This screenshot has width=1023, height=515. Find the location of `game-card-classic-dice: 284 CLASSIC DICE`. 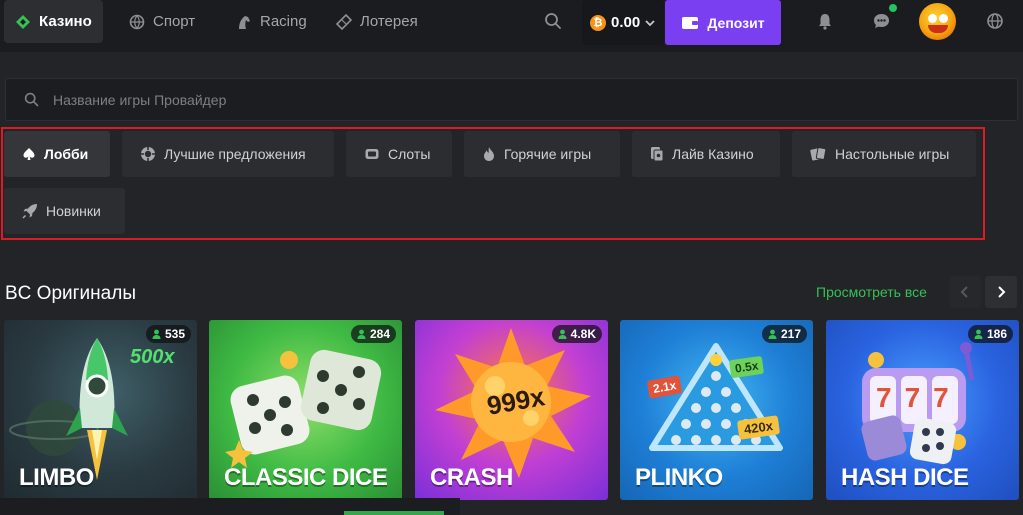

game-card-classic-dice: 284 CLASSIC DICE is located at coordinates (305, 410).